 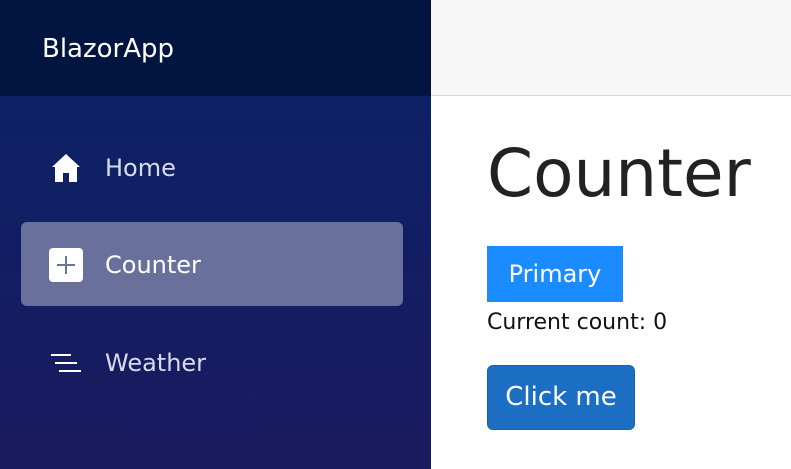 What do you see at coordinates (619, 173) in the screenshot?
I see `page-title: Counter` at bounding box center [619, 173].